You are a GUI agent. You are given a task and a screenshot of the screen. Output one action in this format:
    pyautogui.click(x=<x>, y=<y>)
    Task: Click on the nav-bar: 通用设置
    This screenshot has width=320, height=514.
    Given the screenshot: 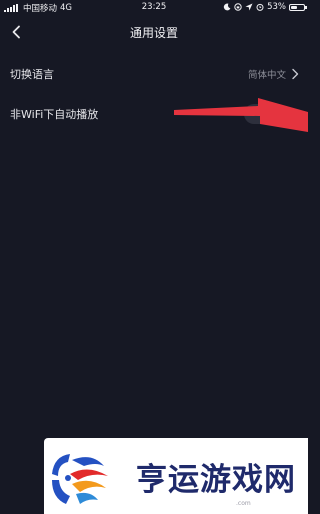 What is the action you would take?
    pyautogui.click(x=154, y=32)
    